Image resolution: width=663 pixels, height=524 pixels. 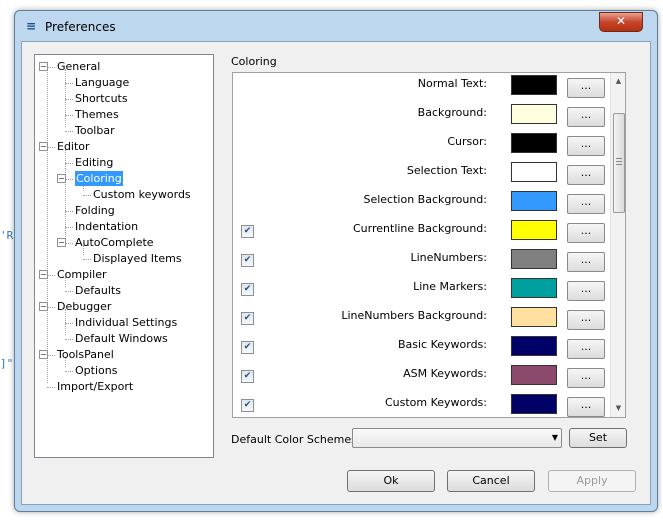 I want to click on tree-item-indentation: Indentation, so click(x=106, y=226).